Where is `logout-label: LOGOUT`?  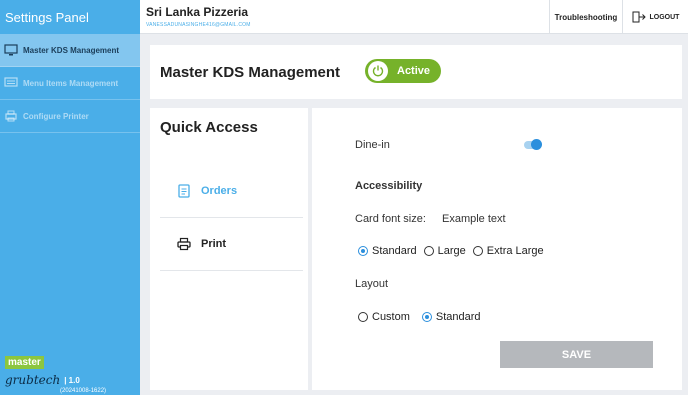 logout-label: LOGOUT is located at coordinates (664, 17).